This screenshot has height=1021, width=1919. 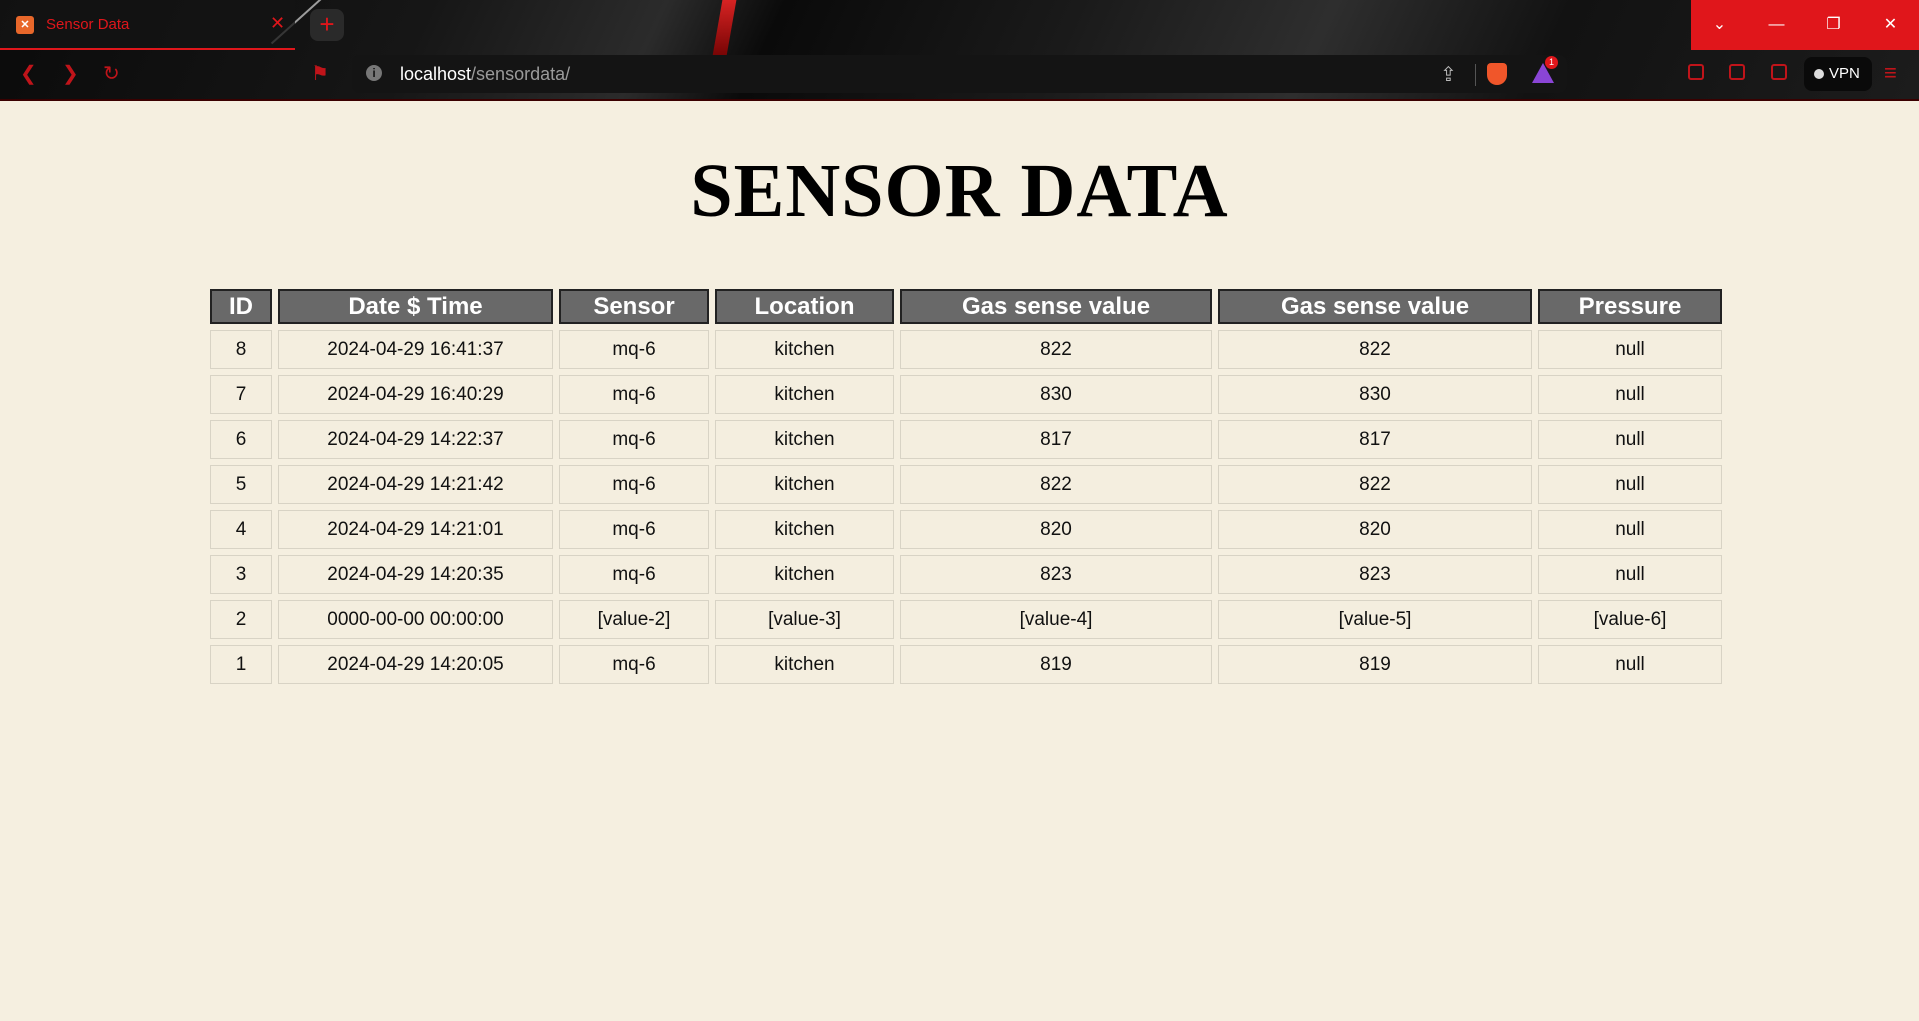 What do you see at coordinates (241, 574) in the screenshot?
I see `cell-id: 3` at bounding box center [241, 574].